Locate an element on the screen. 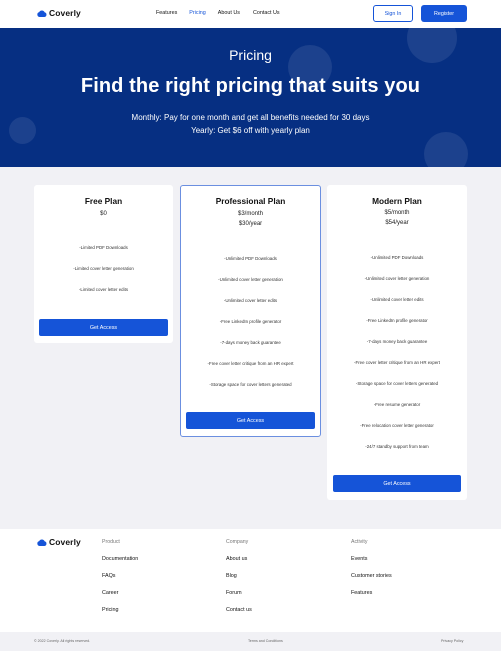 This screenshot has height=651, width=501. hero-title: Find the right pricing that suits you is located at coordinates (250, 86).